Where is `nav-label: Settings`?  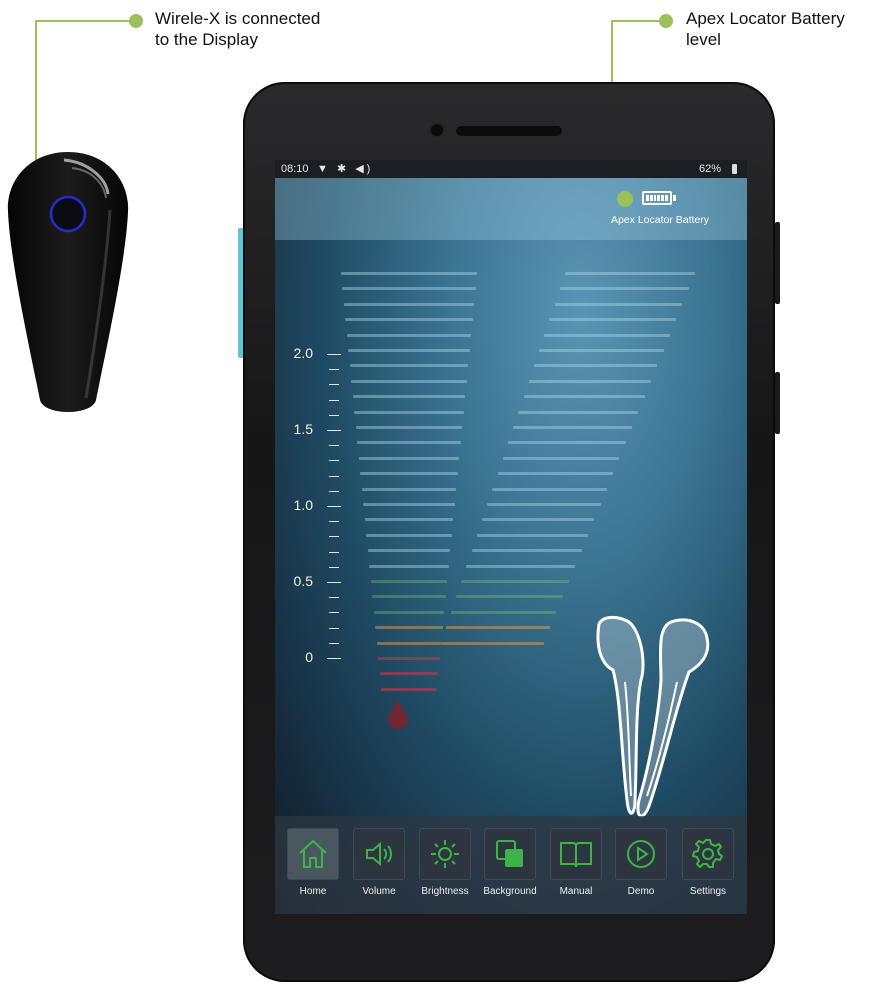
nav-label: Settings is located at coordinates (708, 891).